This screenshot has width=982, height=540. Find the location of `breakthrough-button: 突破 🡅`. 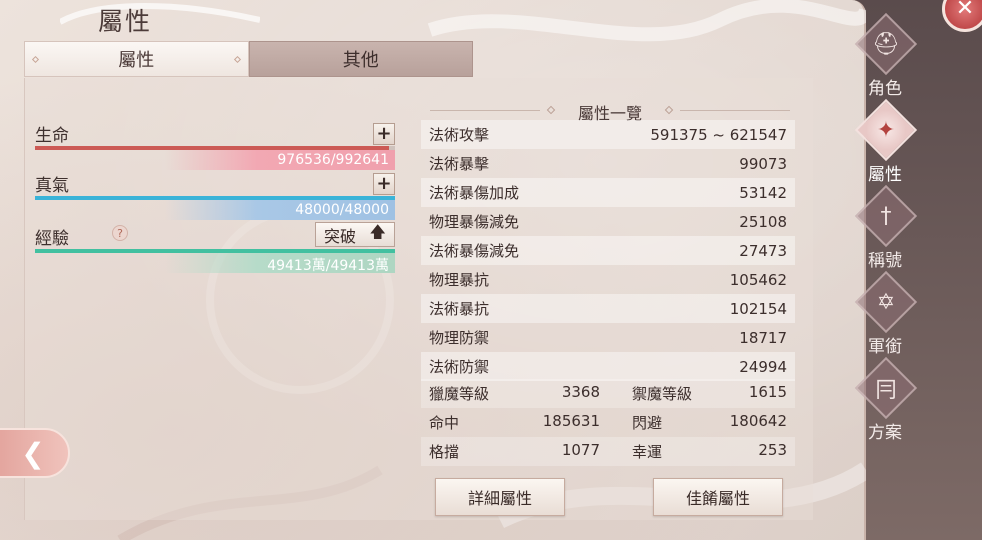

breakthrough-button: 突破 🡅 is located at coordinates (355, 234).